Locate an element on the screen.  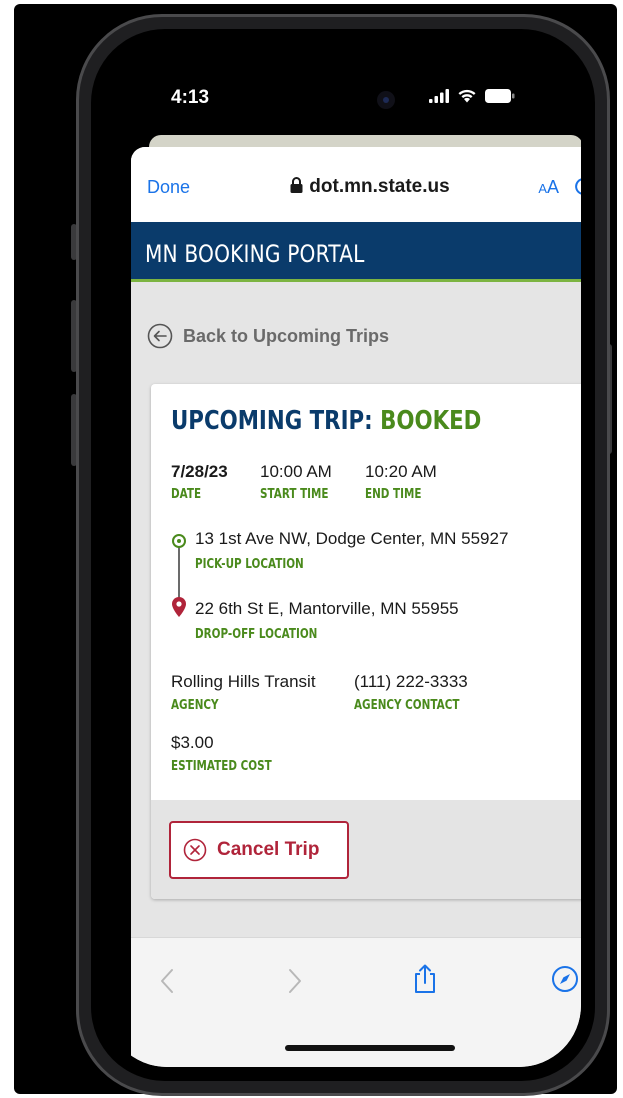
browser-bar: Done dot.mn.state.us AA is located at coordinates (356, 184).